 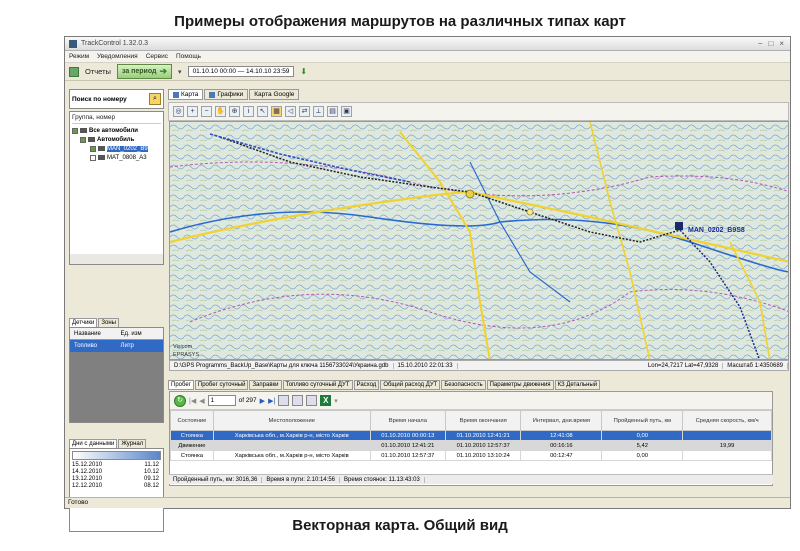 What do you see at coordinates (74, 71) in the screenshot?
I see `reports-icon` at bounding box center [74, 71].